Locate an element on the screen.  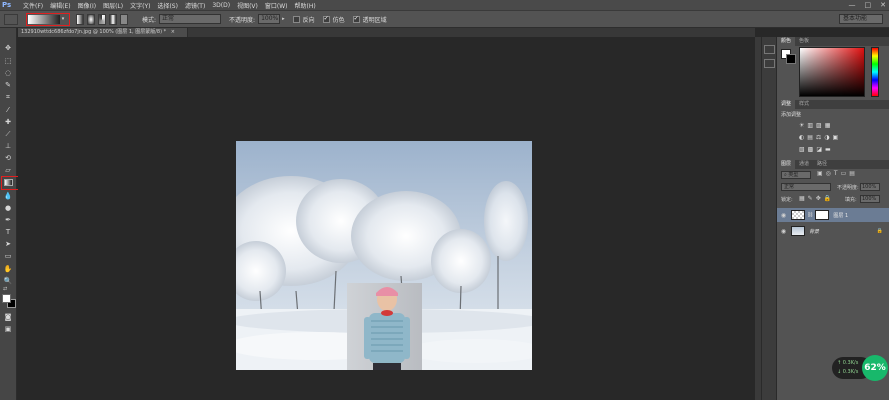
workspace-select: 基本功能 is located at coordinates (861, 19).